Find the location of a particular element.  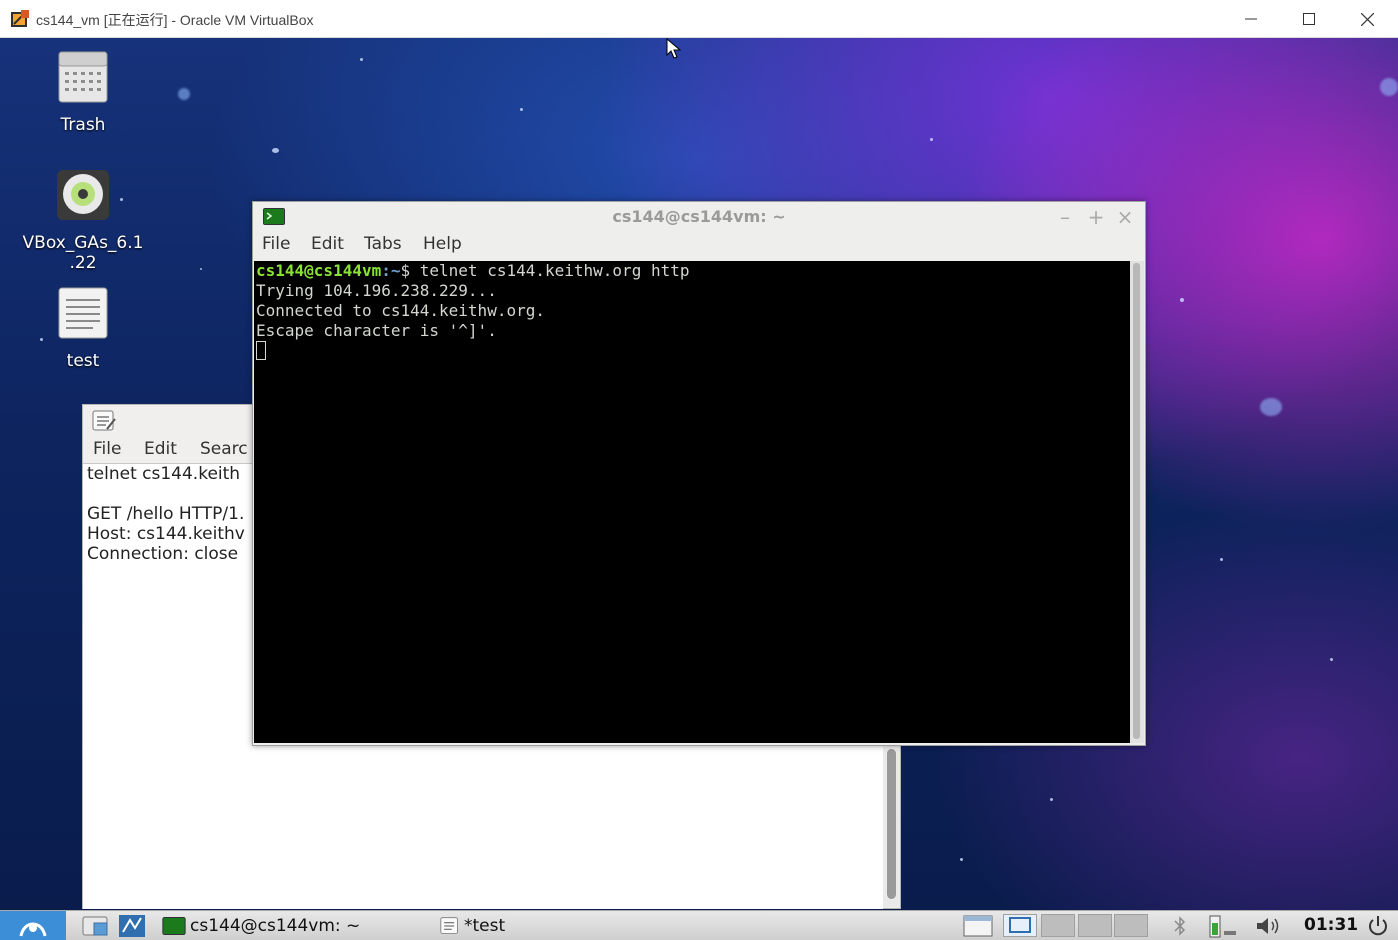

editor-scrollbar is located at coordinates (891, 828).